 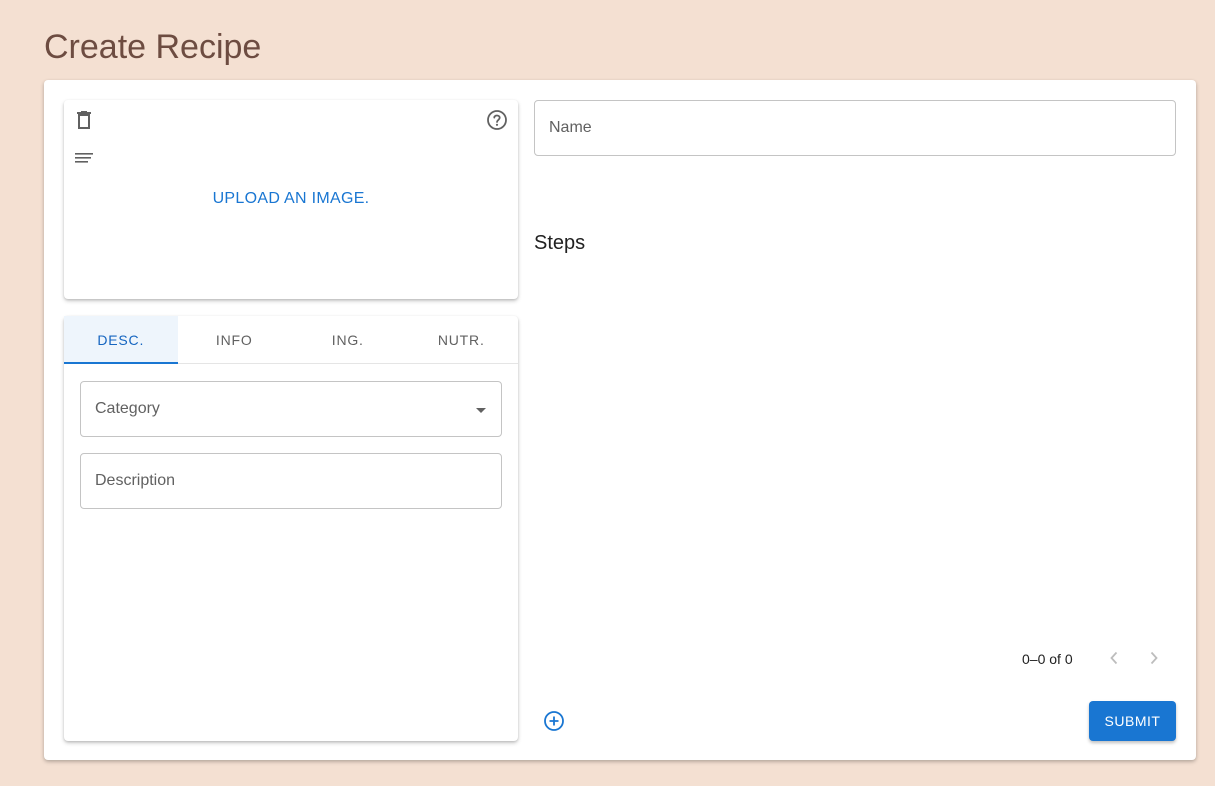 I want to click on tab-description: DESC., so click(x=121, y=340).